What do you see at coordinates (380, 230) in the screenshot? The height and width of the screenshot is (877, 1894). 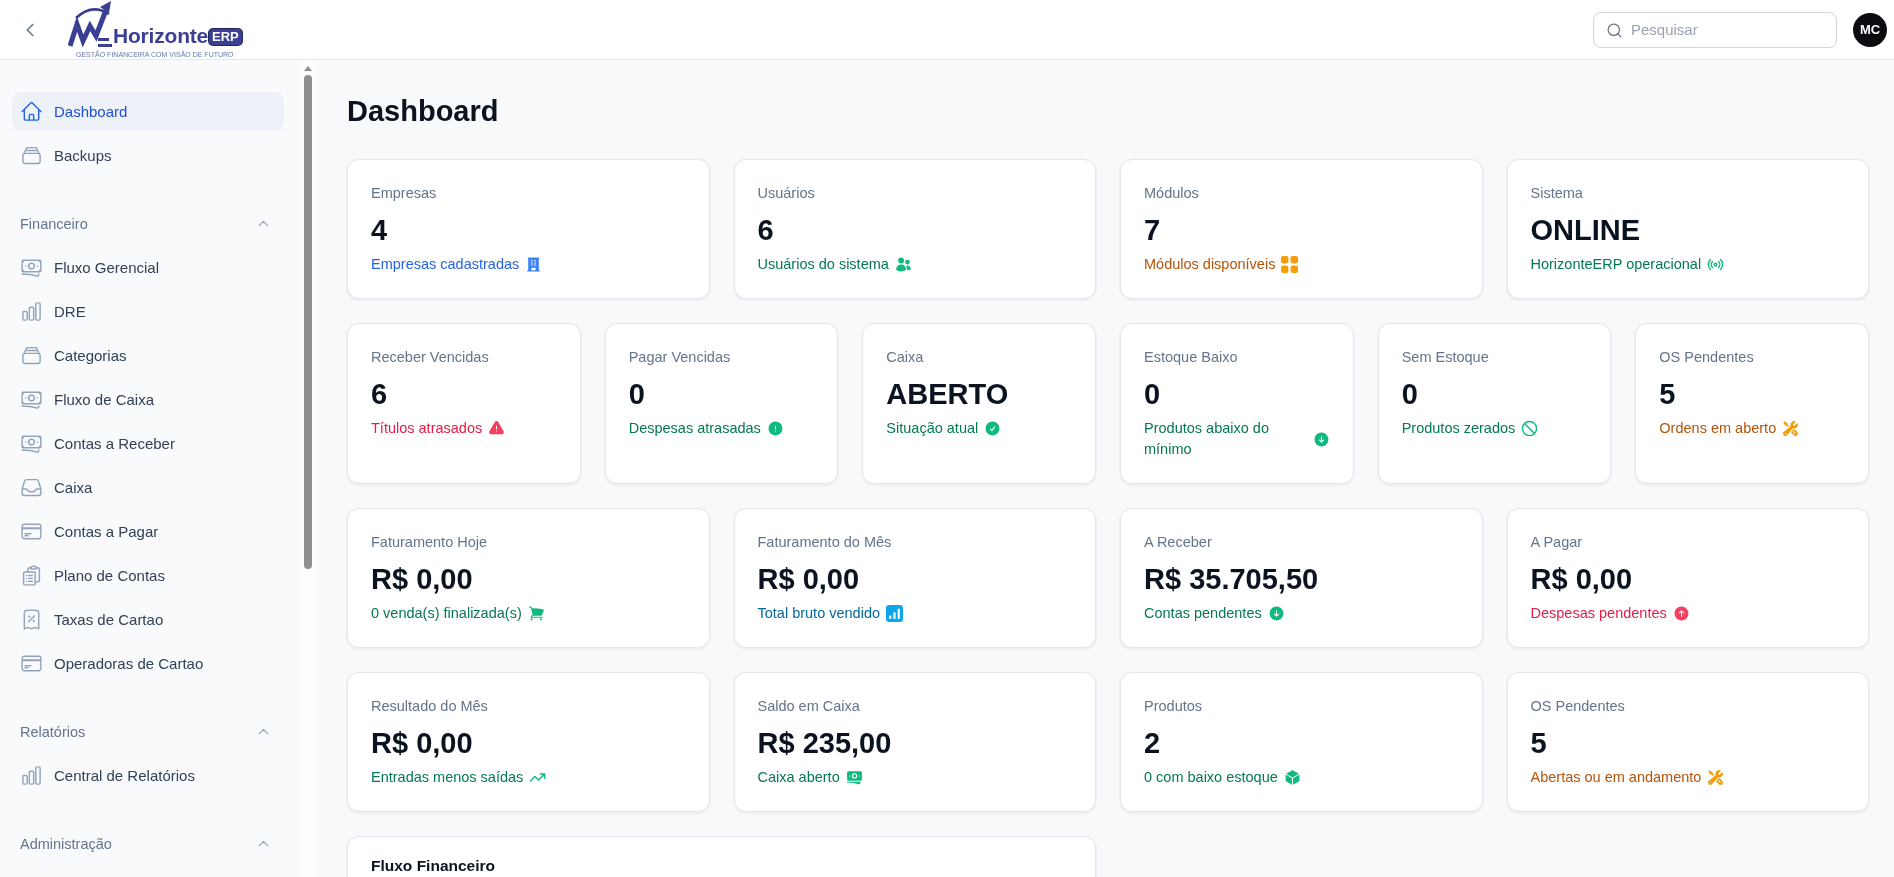 I see `stat-value: 4` at bounding box center [380, 230].